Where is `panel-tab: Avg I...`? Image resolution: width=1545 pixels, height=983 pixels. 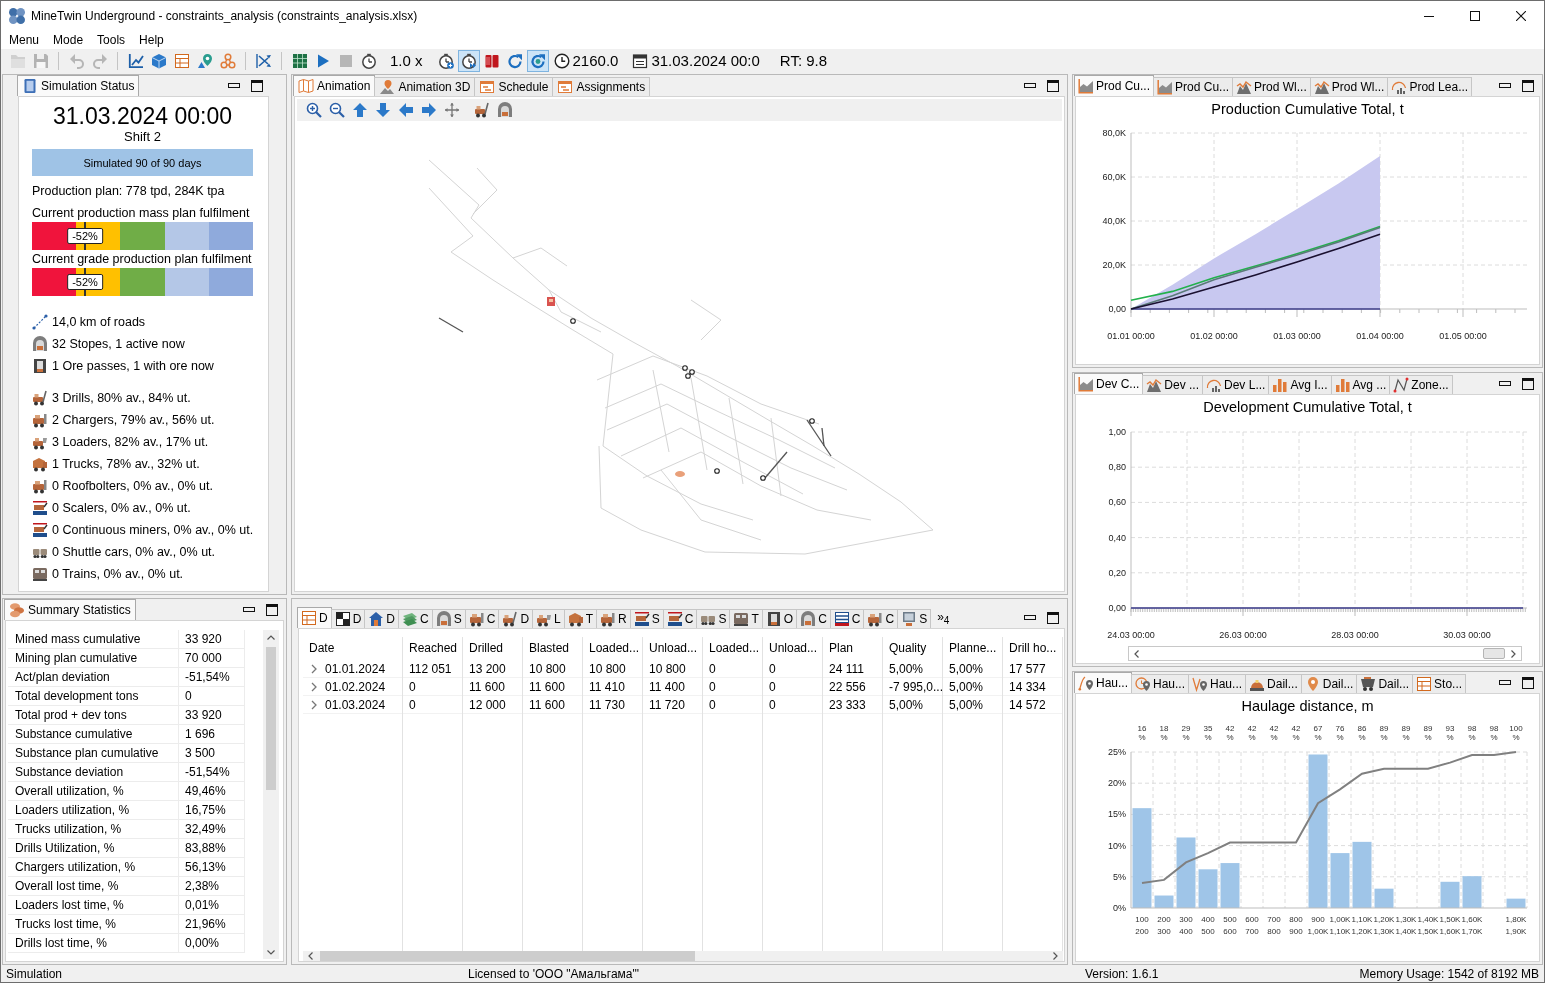 panel-tab: Avg I... is located at coordinates (1300, 384).